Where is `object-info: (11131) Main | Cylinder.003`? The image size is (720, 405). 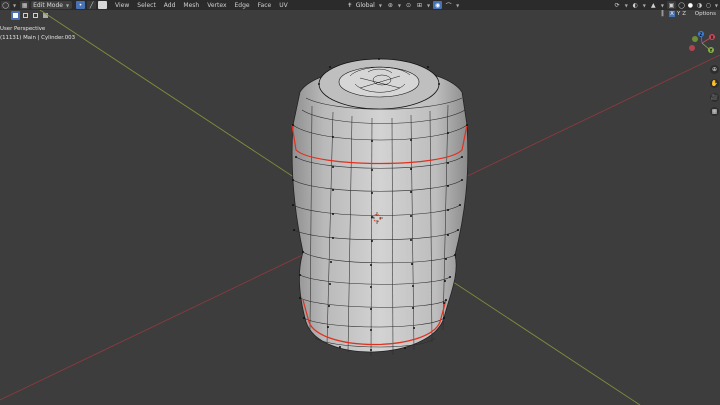 object-info: (11131) Main | Cylinder.003 is located at coordinates (38, 38).